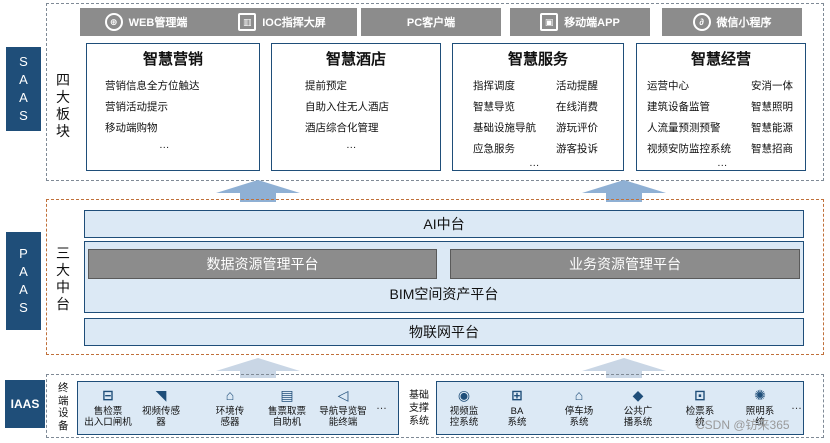 The image size is (830, 443). Describe the element at coordinates (25, 404) in the screenshot. I see `iaas-tag: IAAS` at that location.